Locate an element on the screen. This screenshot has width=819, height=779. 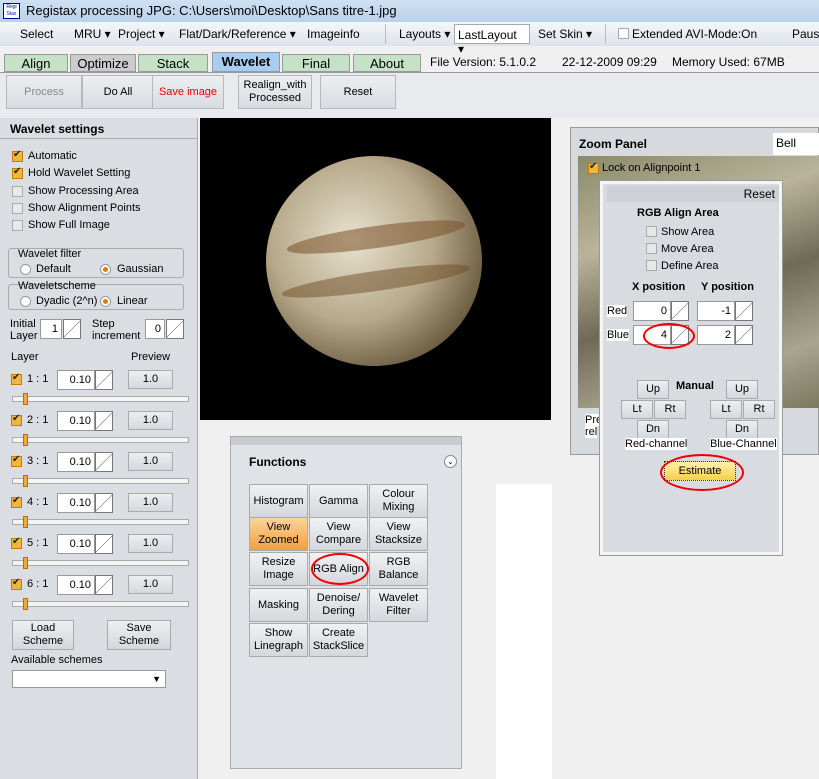
function-button-colour-mixing: Colour Mixing is located at coordinates (398, 501).